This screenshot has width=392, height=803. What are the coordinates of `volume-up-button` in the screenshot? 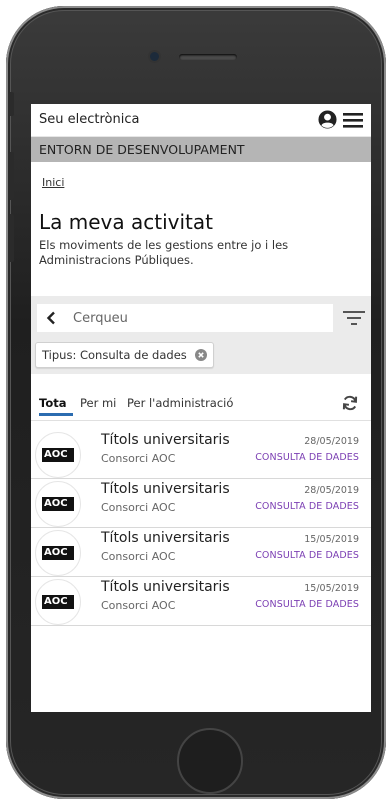 It's located at (11, 176).